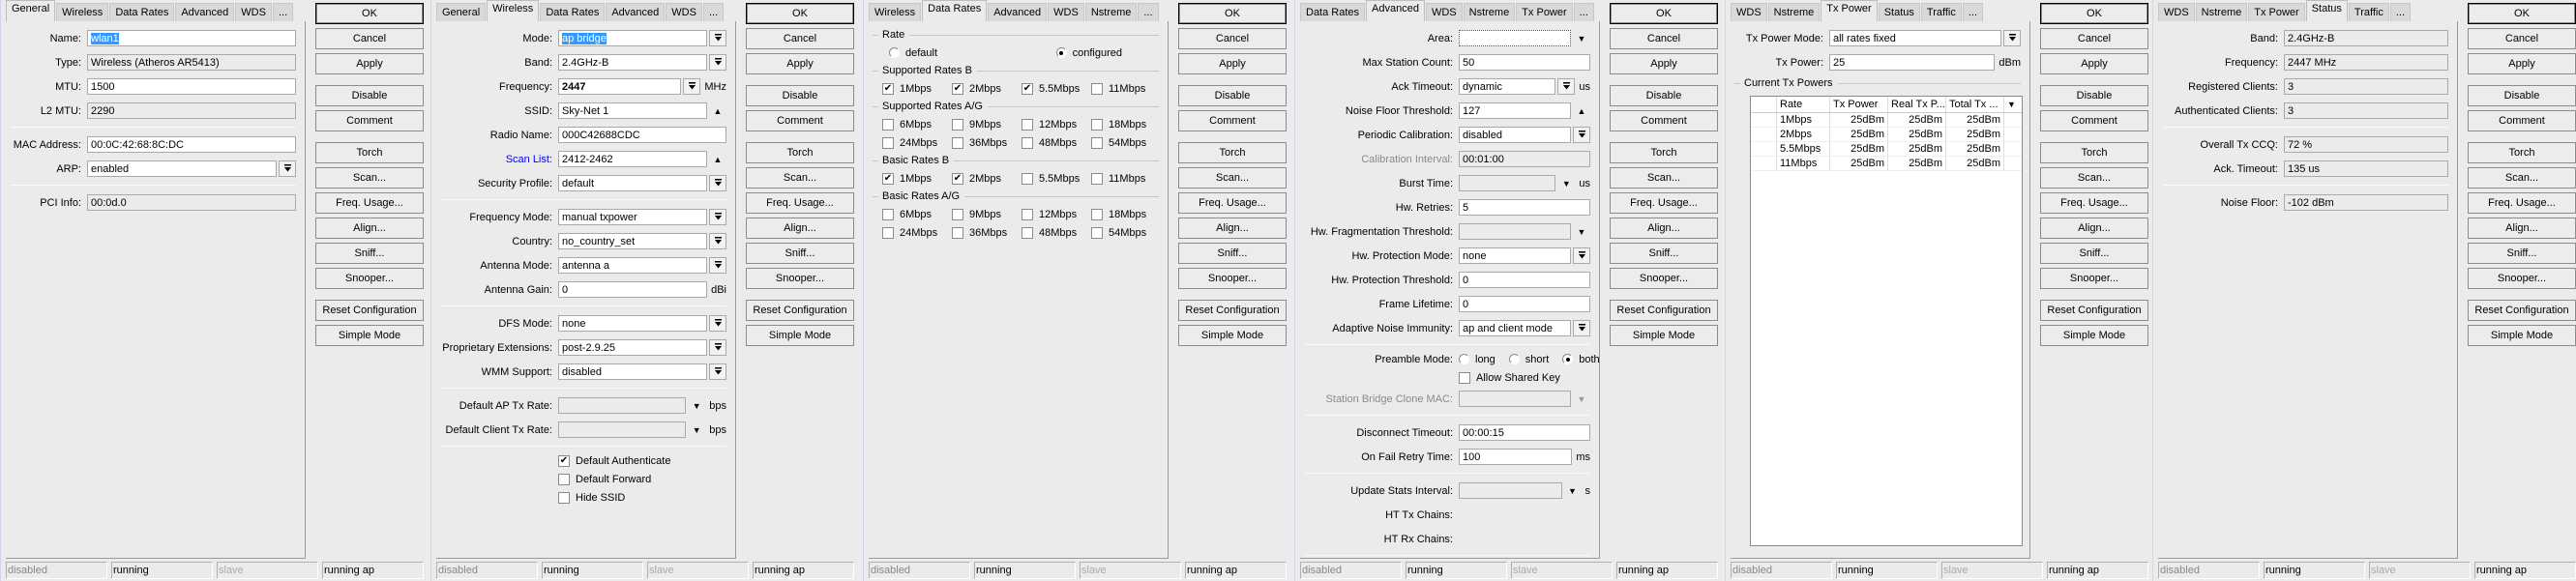 This screenshot has height=581, width=2576. Describe the element at coordinates (1515, 255) in the screenshot. I see `hw-protection-mode-input: none` at that location.